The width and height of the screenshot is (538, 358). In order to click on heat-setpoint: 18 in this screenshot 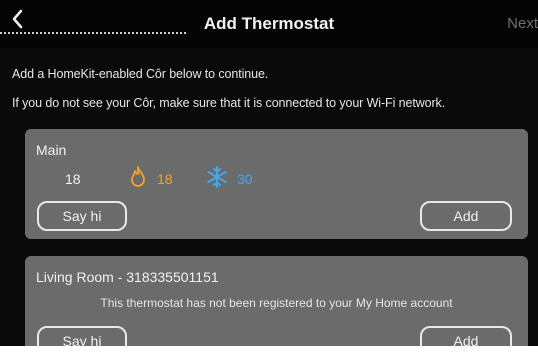, I will do `click(165, 179)`.